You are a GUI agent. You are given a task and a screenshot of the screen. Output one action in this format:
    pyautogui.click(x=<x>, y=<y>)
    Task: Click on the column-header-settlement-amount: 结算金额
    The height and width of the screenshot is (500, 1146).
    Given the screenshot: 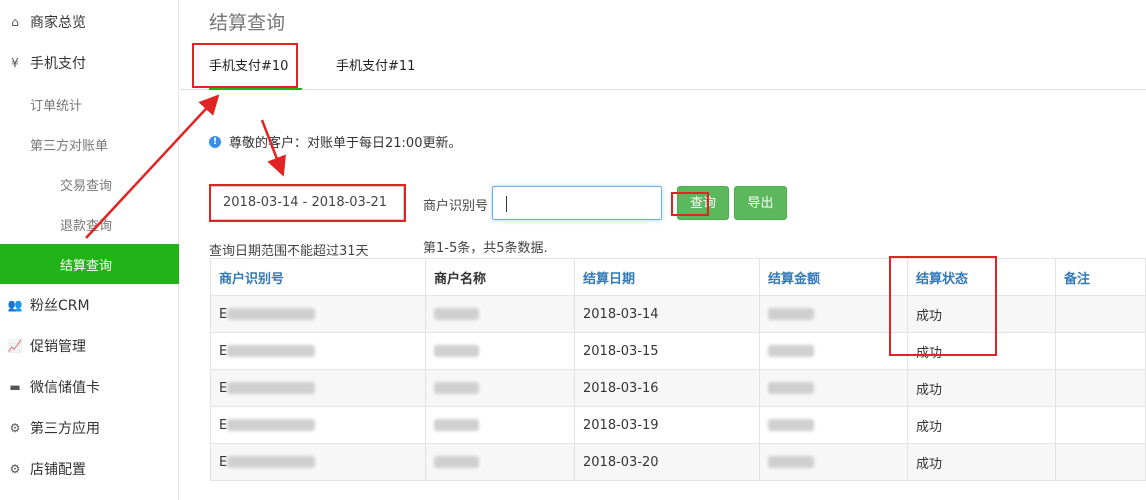 What is the action you would take?
    pyautogui.click(x=833, y=277)
    